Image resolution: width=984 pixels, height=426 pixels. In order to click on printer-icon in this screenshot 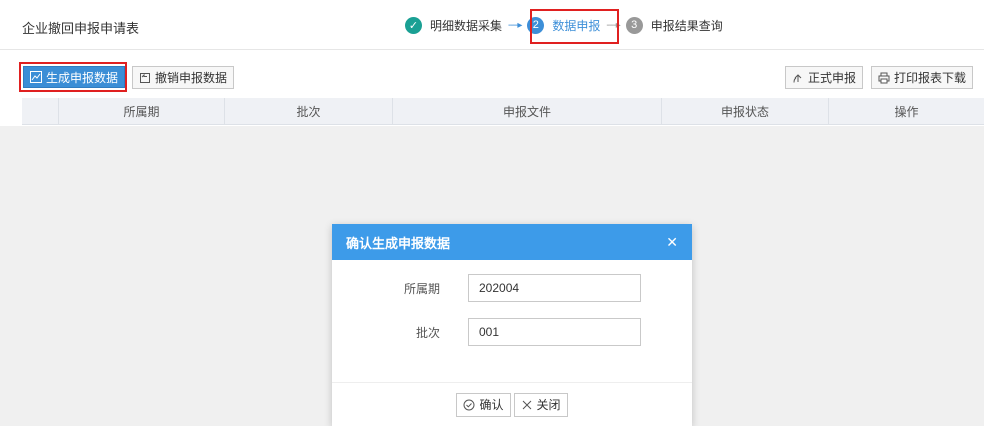, I will do `click(884, 77)`.